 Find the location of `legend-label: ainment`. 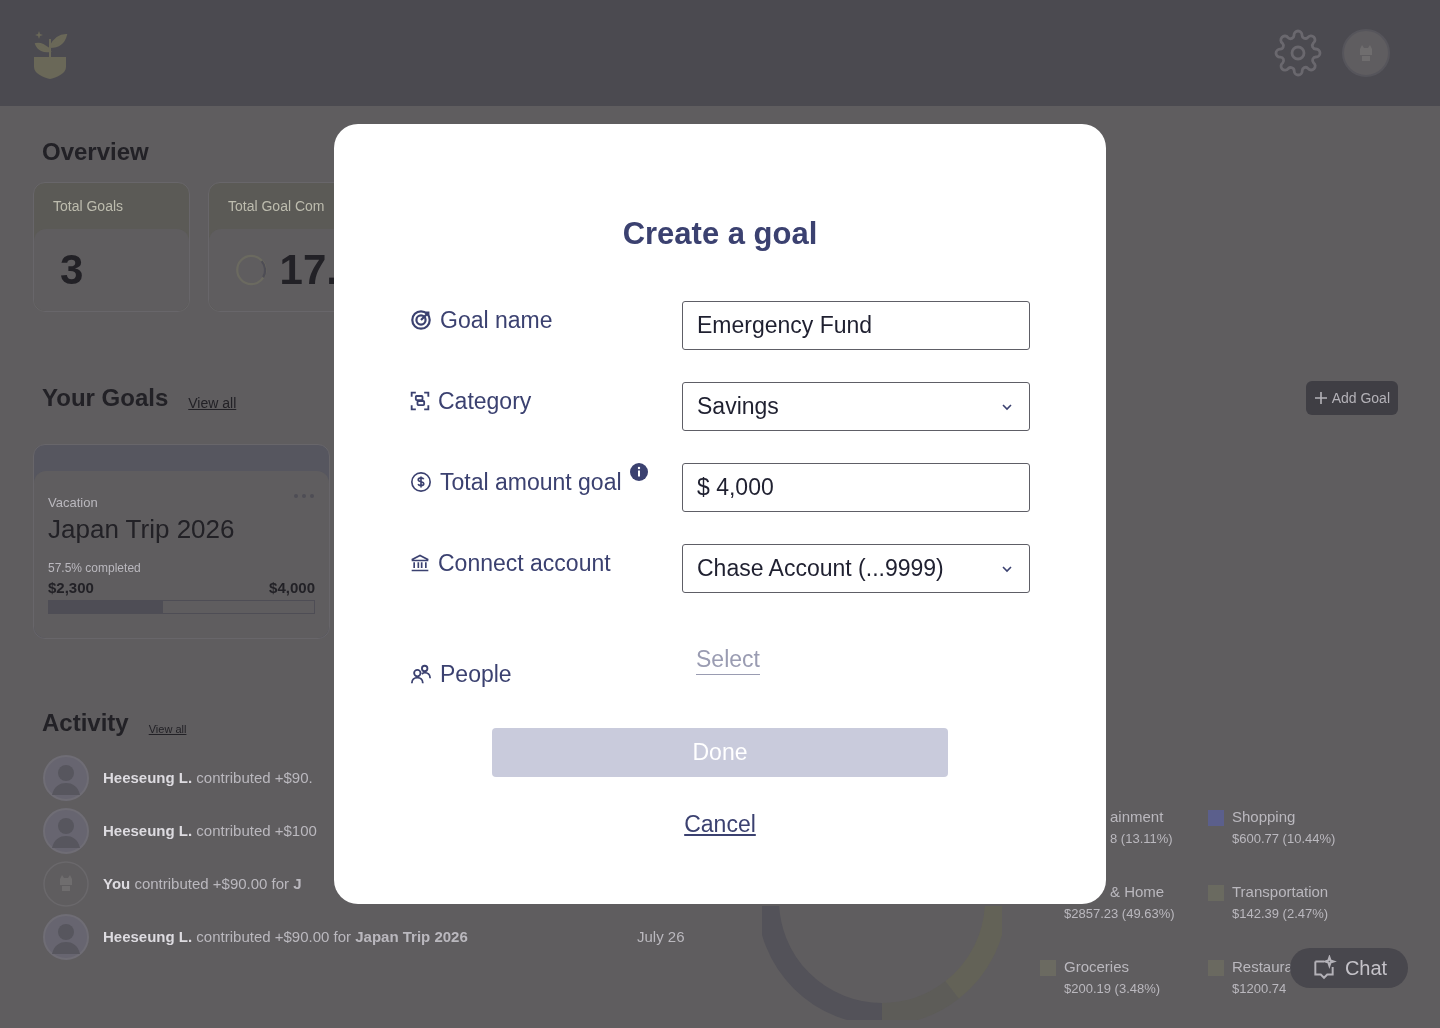

legend-label: ainment is located at coordinates (1137, 817).